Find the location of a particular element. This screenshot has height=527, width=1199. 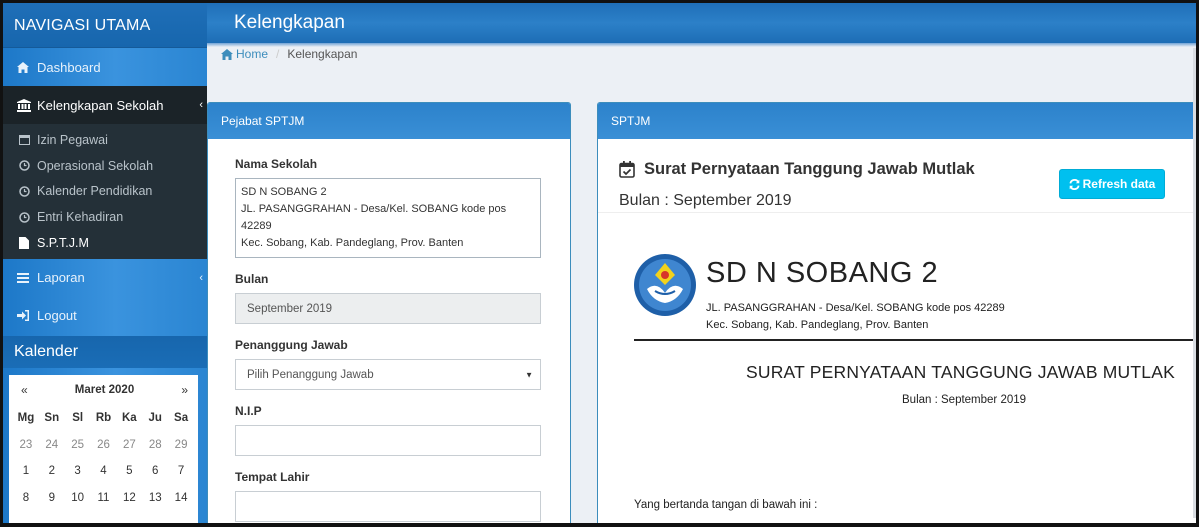

calendar-day: 3 is located at coordinates (78, 471).